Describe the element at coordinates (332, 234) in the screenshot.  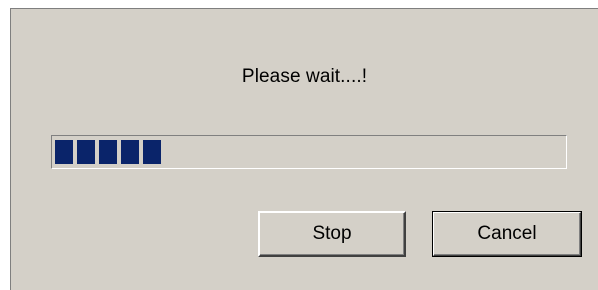
I see `stop-button: Stop` at that location.